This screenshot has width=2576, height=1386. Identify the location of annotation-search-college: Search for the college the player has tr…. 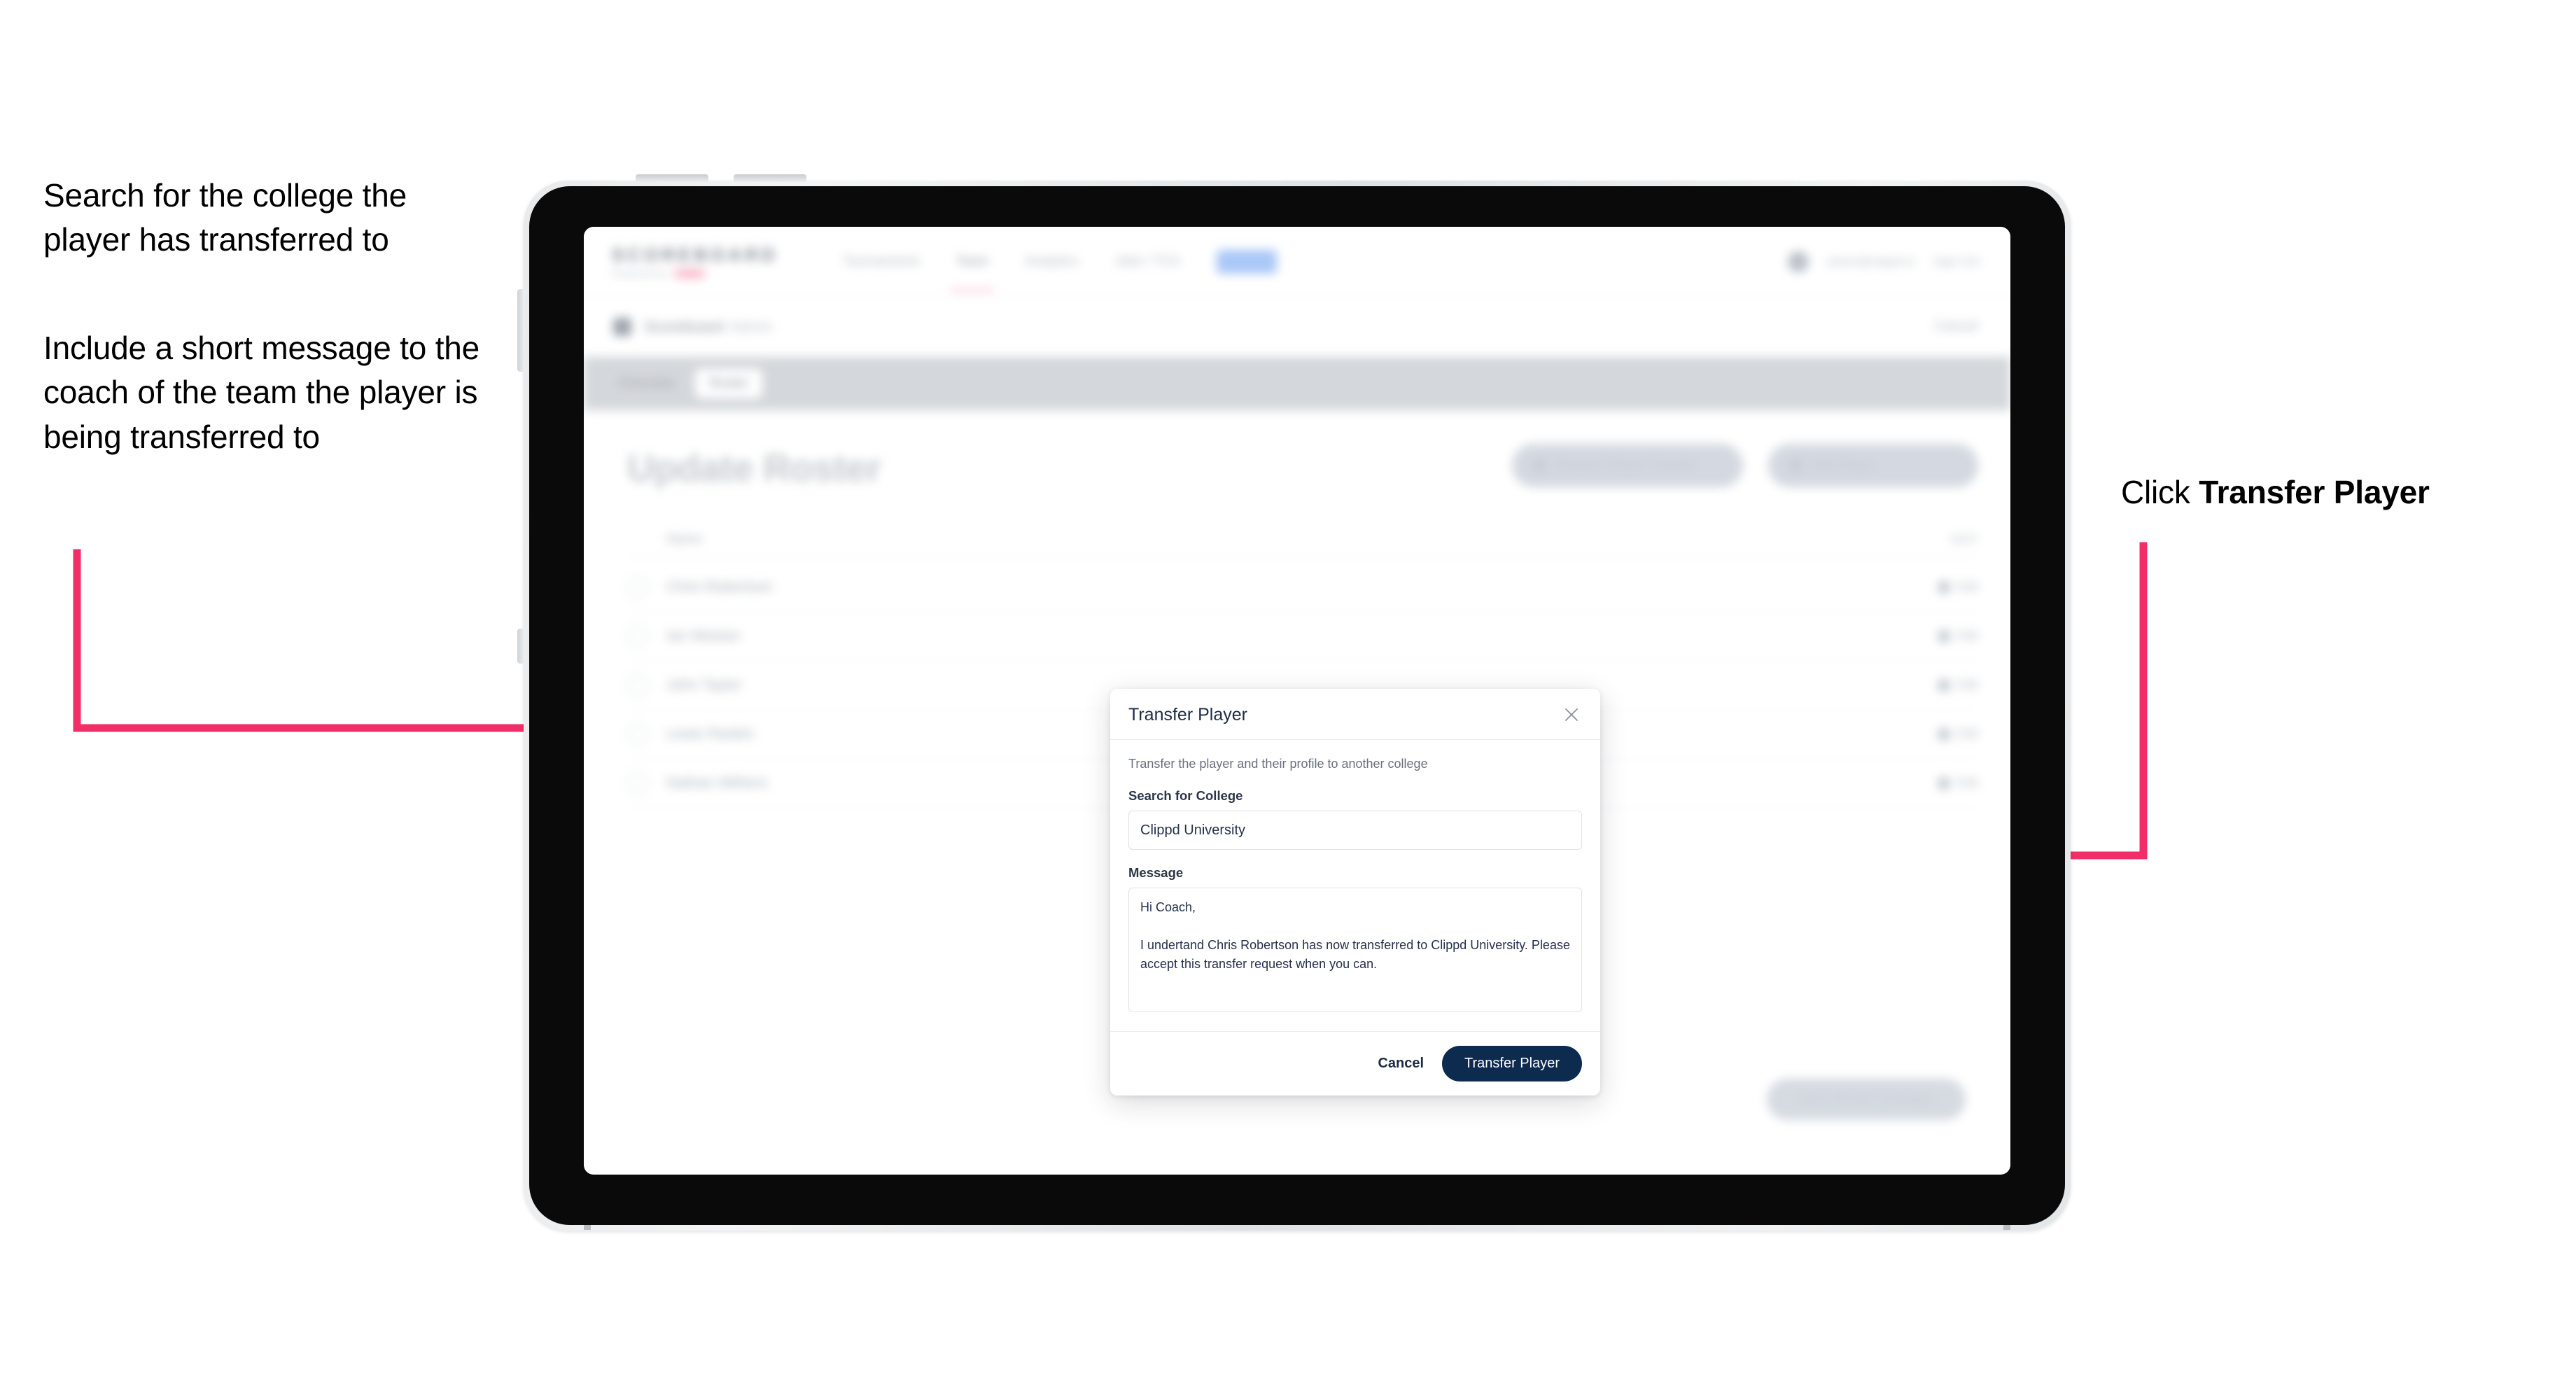
(225, 217).